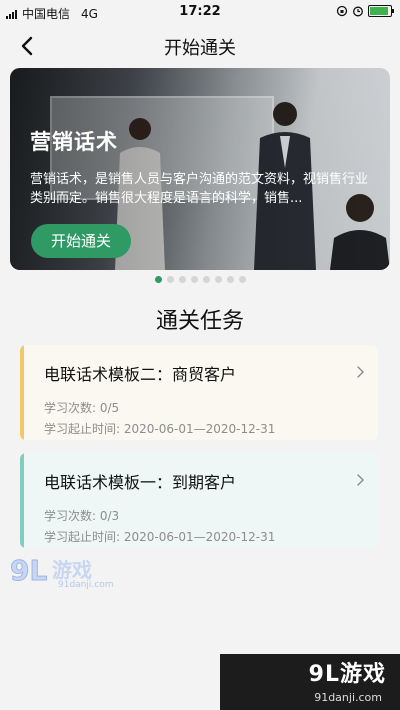  I want to click on corner-watermark: 9L游戏 91danji.com, so click(310, 682).